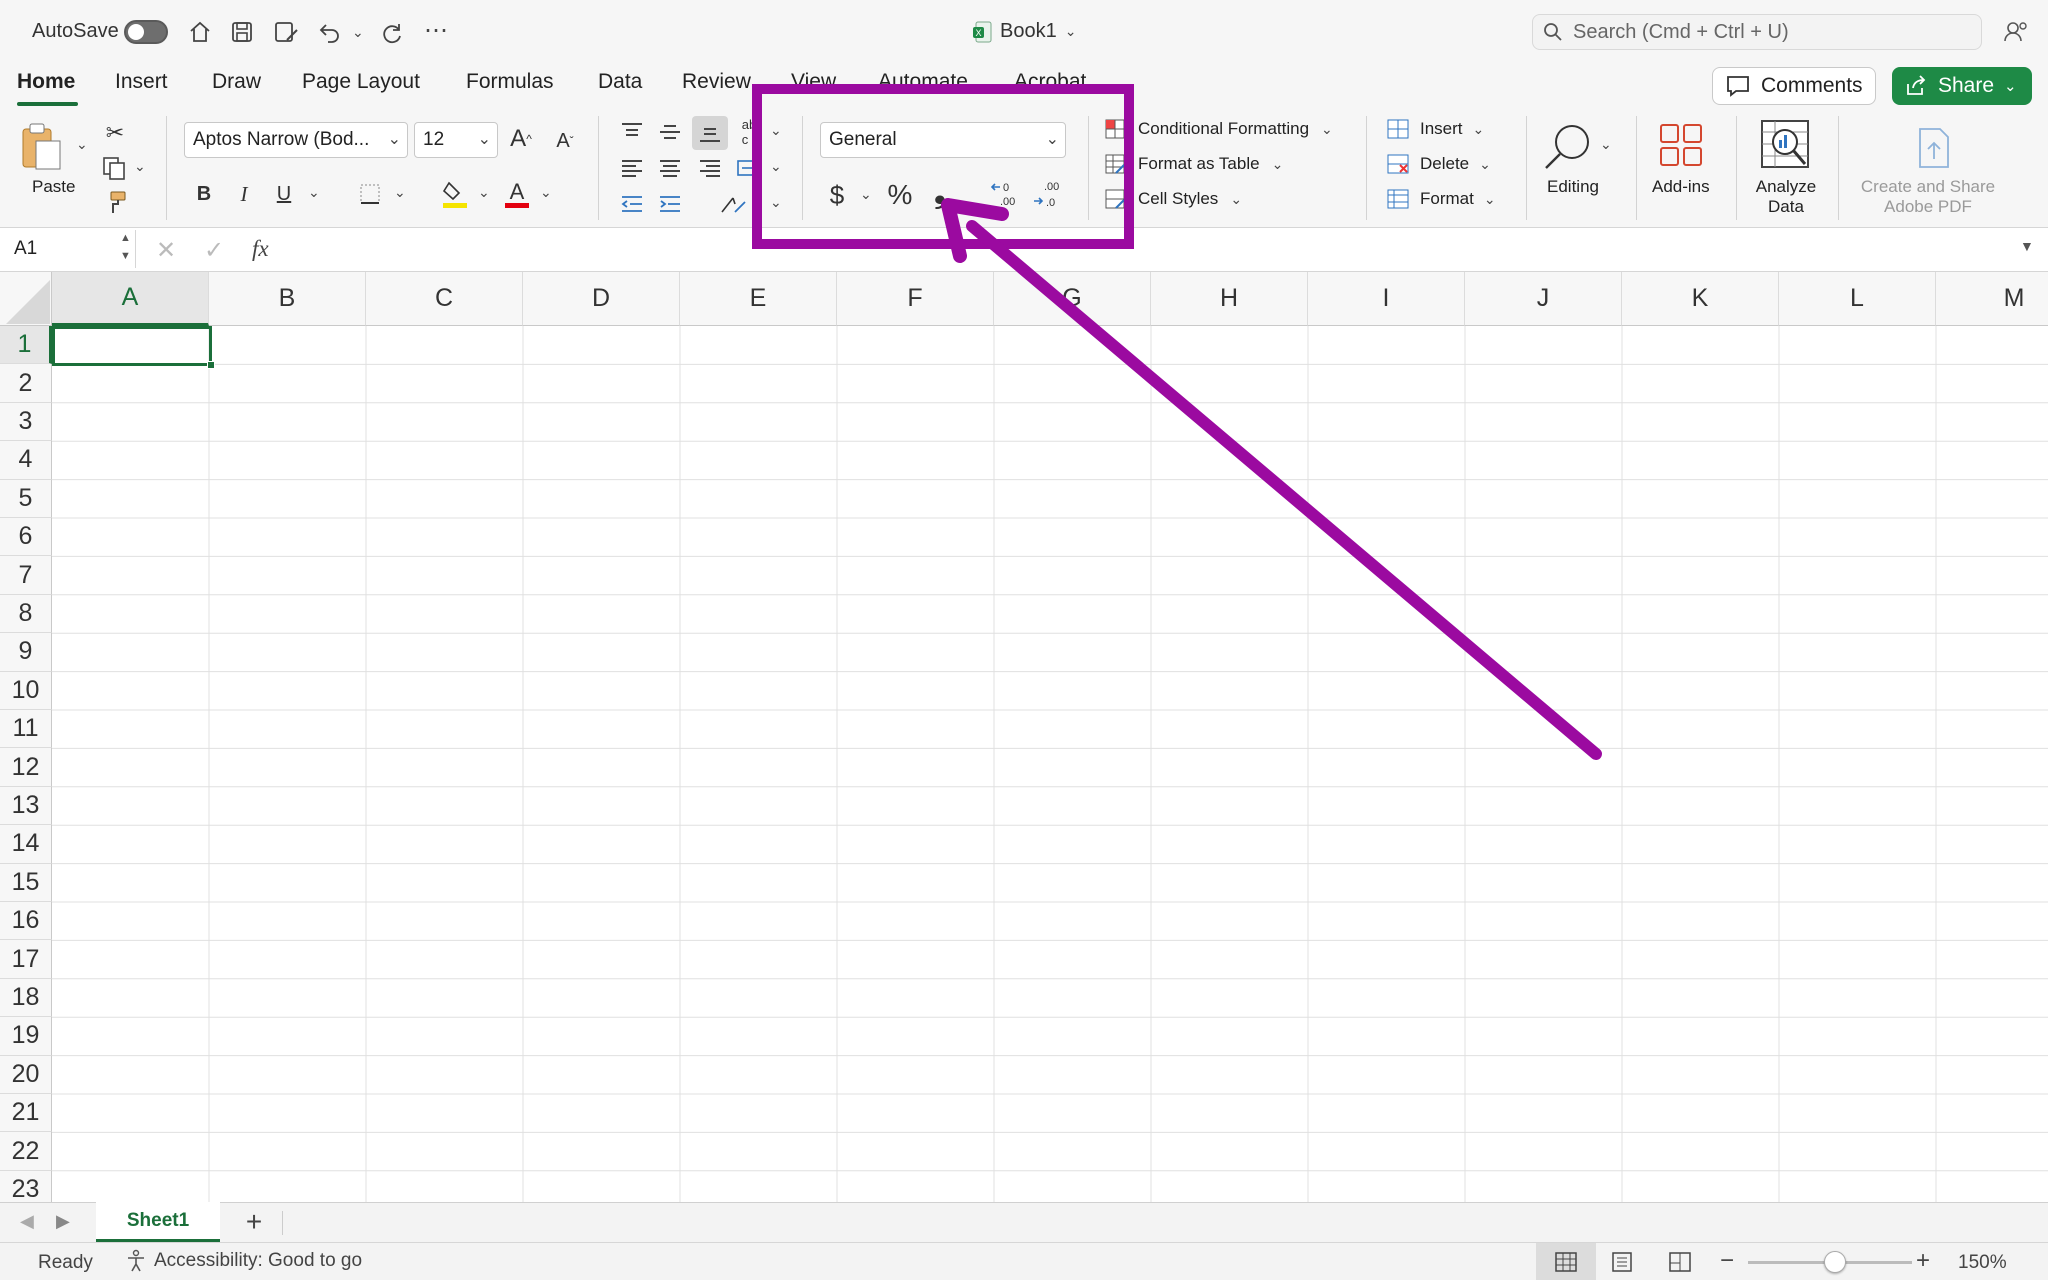  I want to click on number-format-dropdown: General ⌄, so click(943, 140).